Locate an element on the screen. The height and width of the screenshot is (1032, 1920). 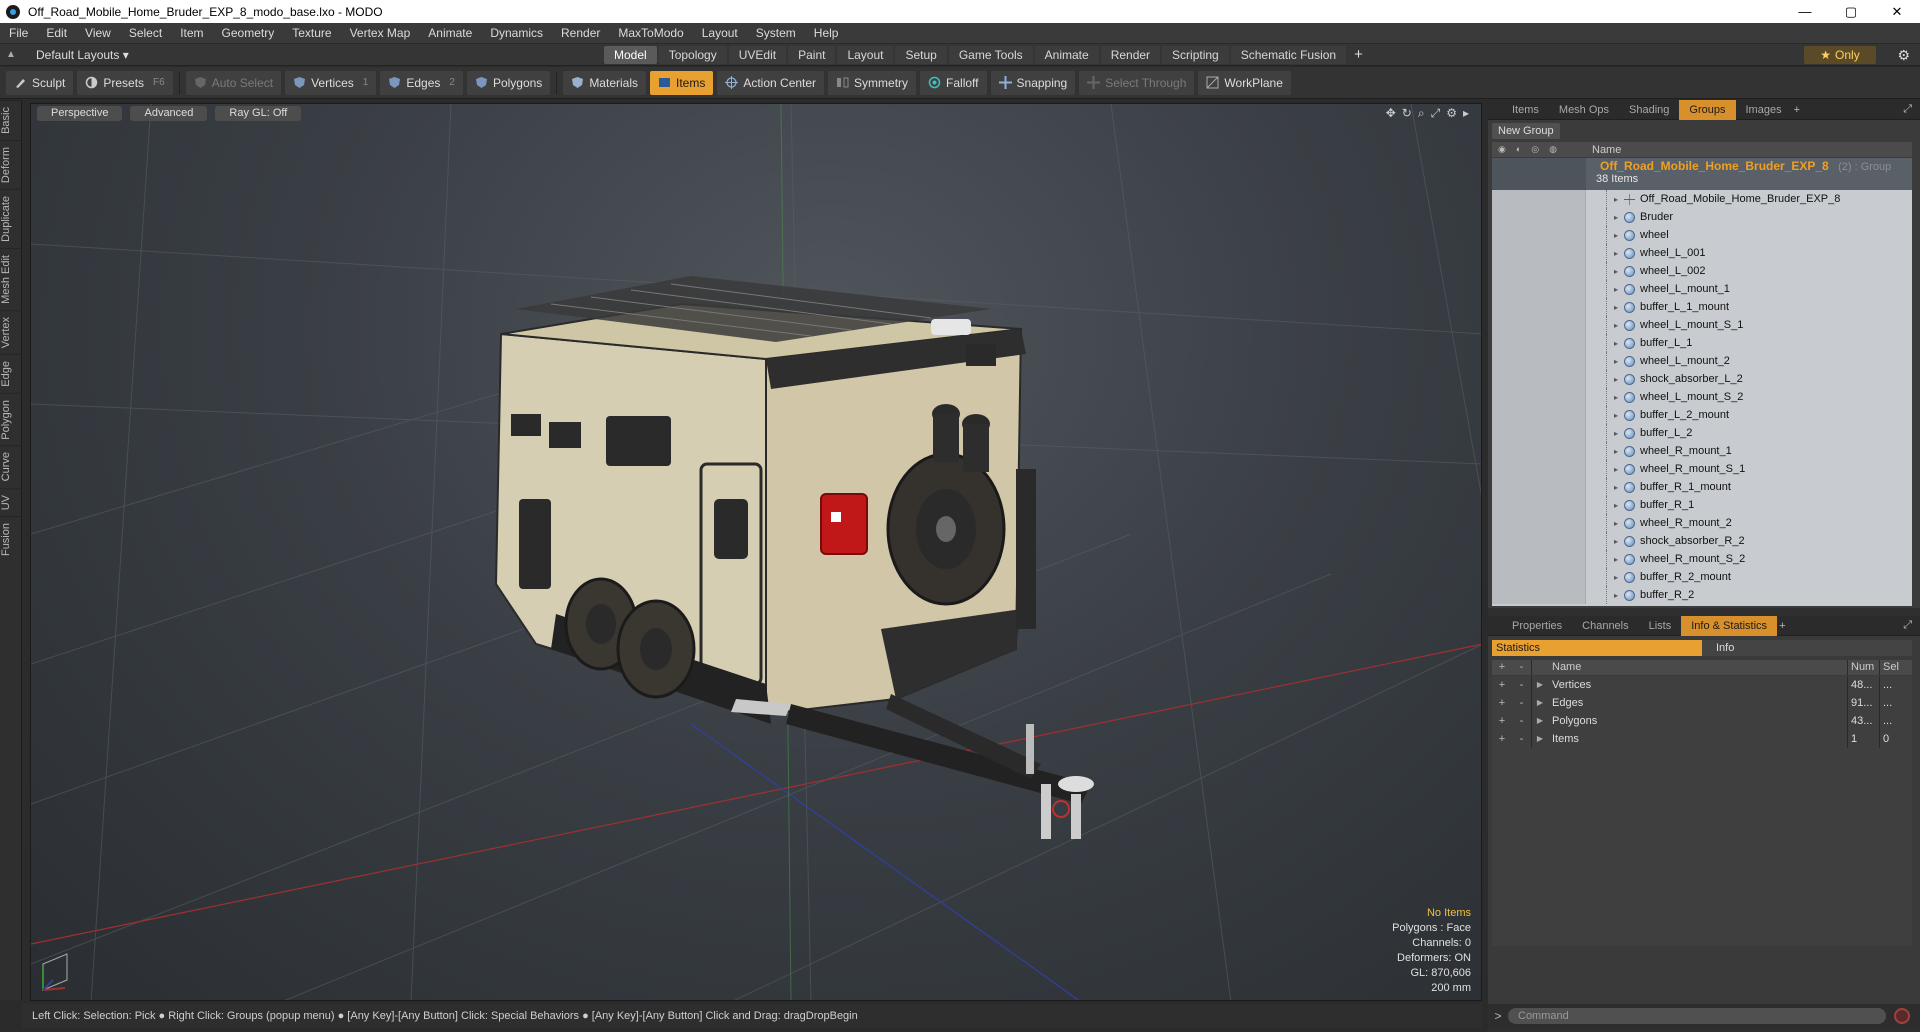
record-macro-icon is located at coordinates (1902, 1016).